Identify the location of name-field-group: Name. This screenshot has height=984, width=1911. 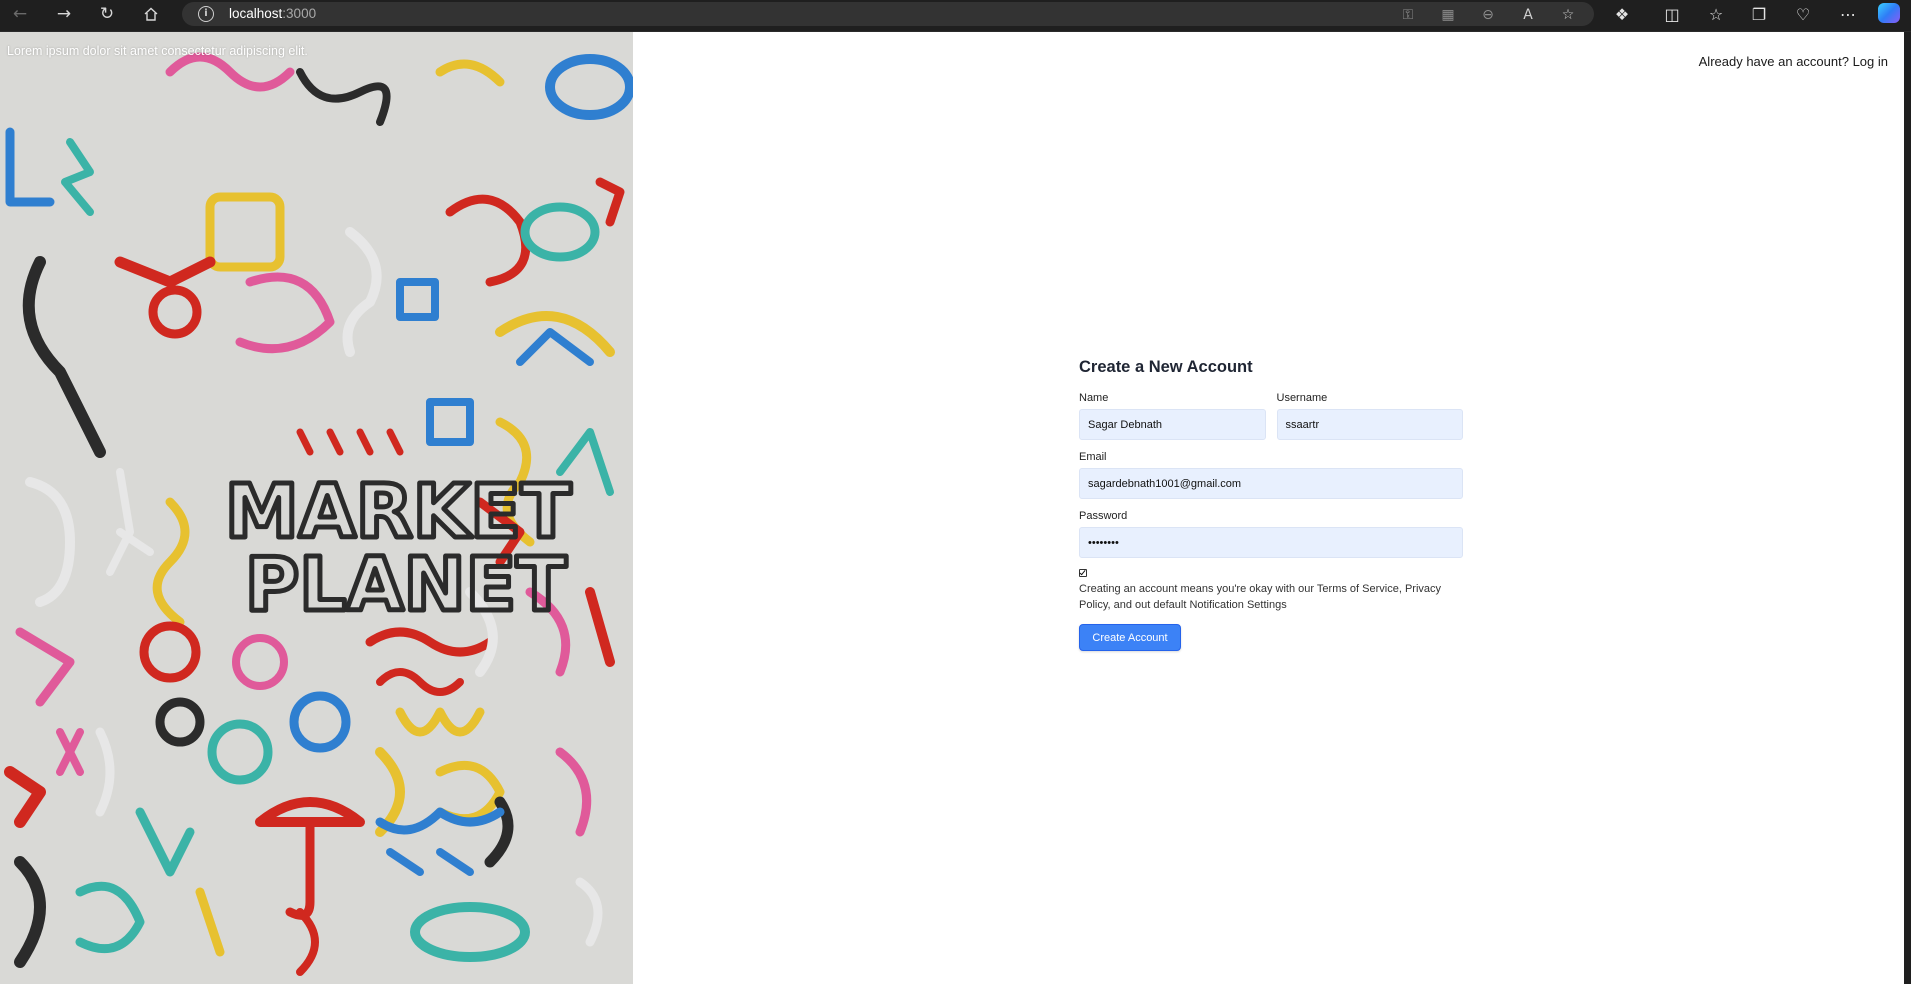
(1172, 416).